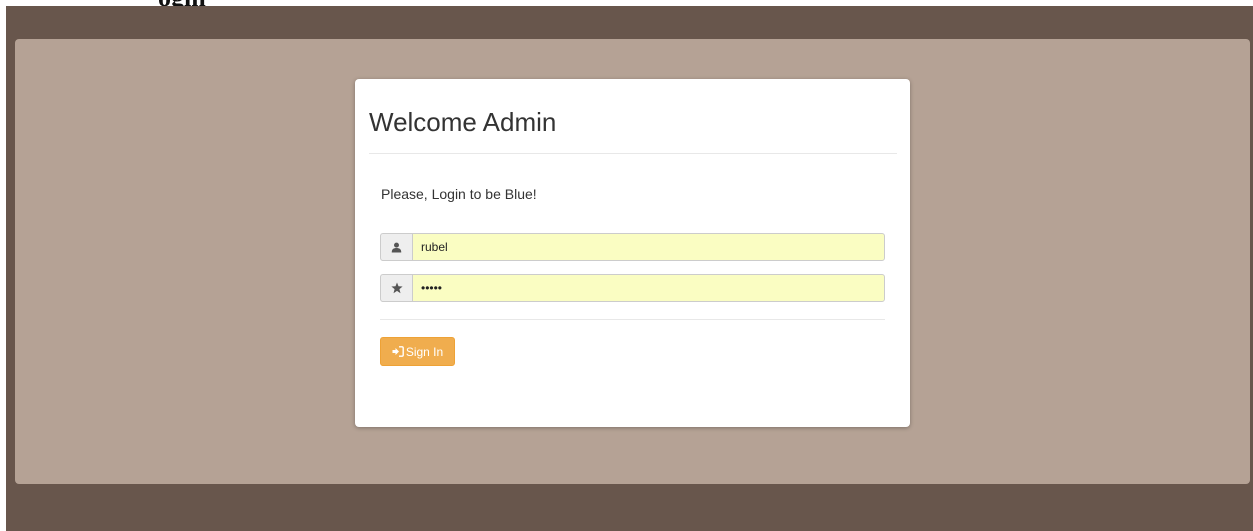 The width and height of the screenshot is (1253, 531). I want to click on password-group, so click(632, 288).